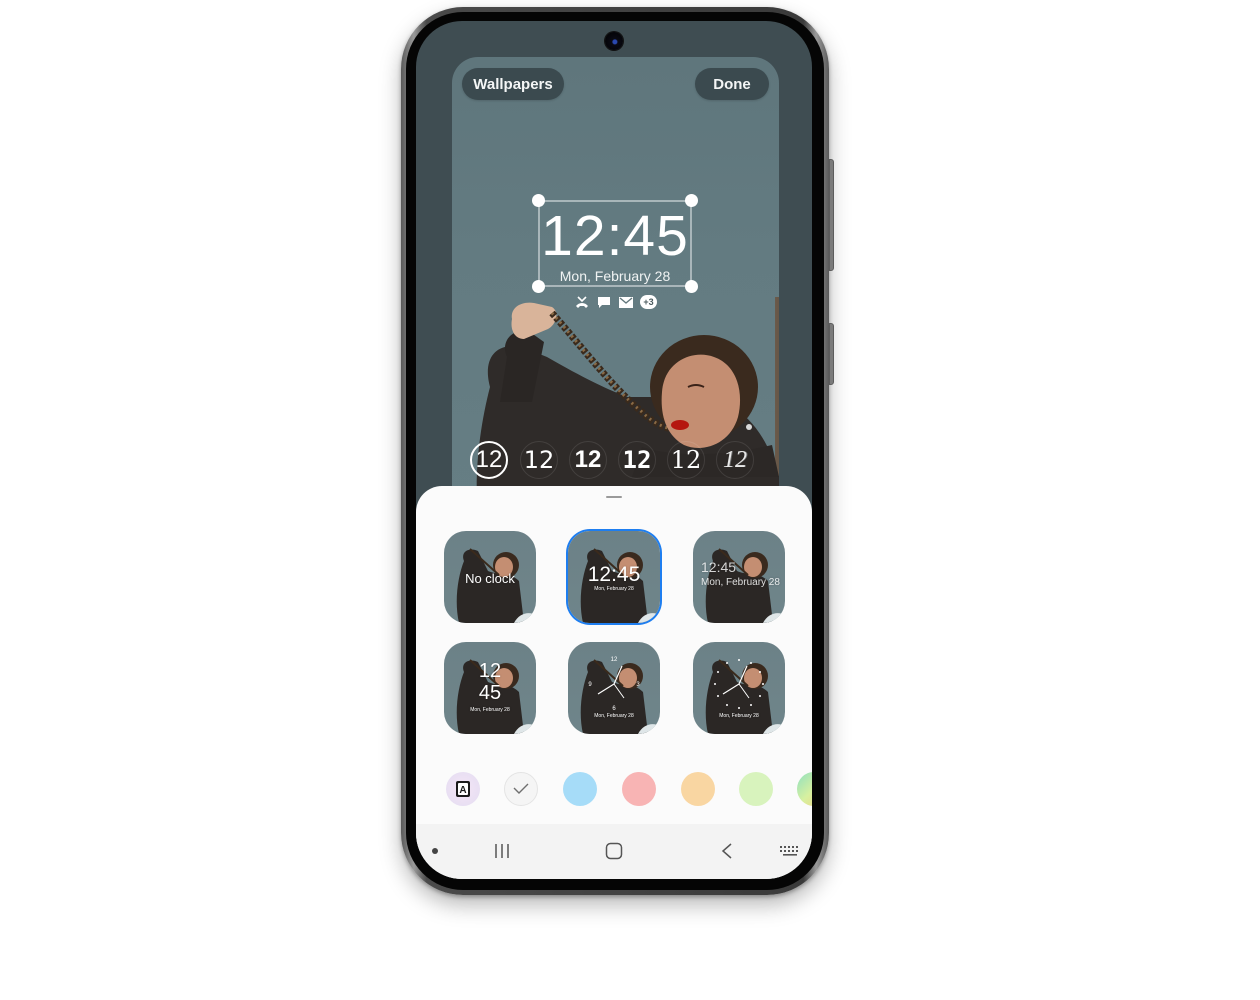  I want to click on thumb-minutes: 45, so click(490, 693).